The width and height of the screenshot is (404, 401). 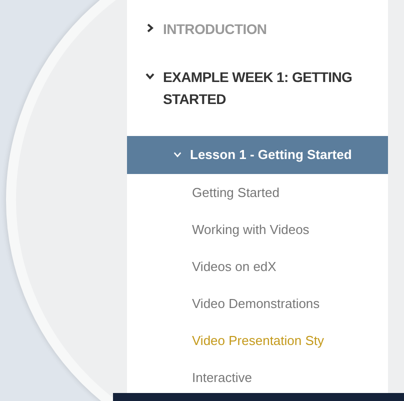 I want to click on unit-link: Getting Started, so click(x=257, y=192).